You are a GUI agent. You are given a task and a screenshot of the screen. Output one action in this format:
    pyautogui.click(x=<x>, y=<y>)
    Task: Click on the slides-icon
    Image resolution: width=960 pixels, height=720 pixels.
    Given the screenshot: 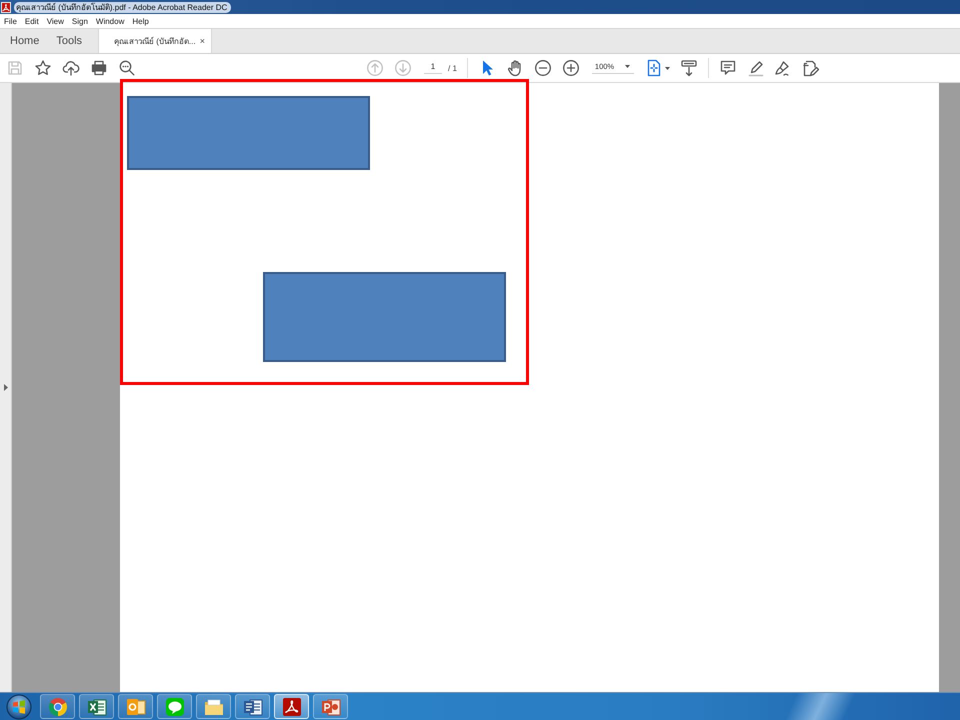 What is the action you would take?
    pyautogui.click(x=330, y=706)
    